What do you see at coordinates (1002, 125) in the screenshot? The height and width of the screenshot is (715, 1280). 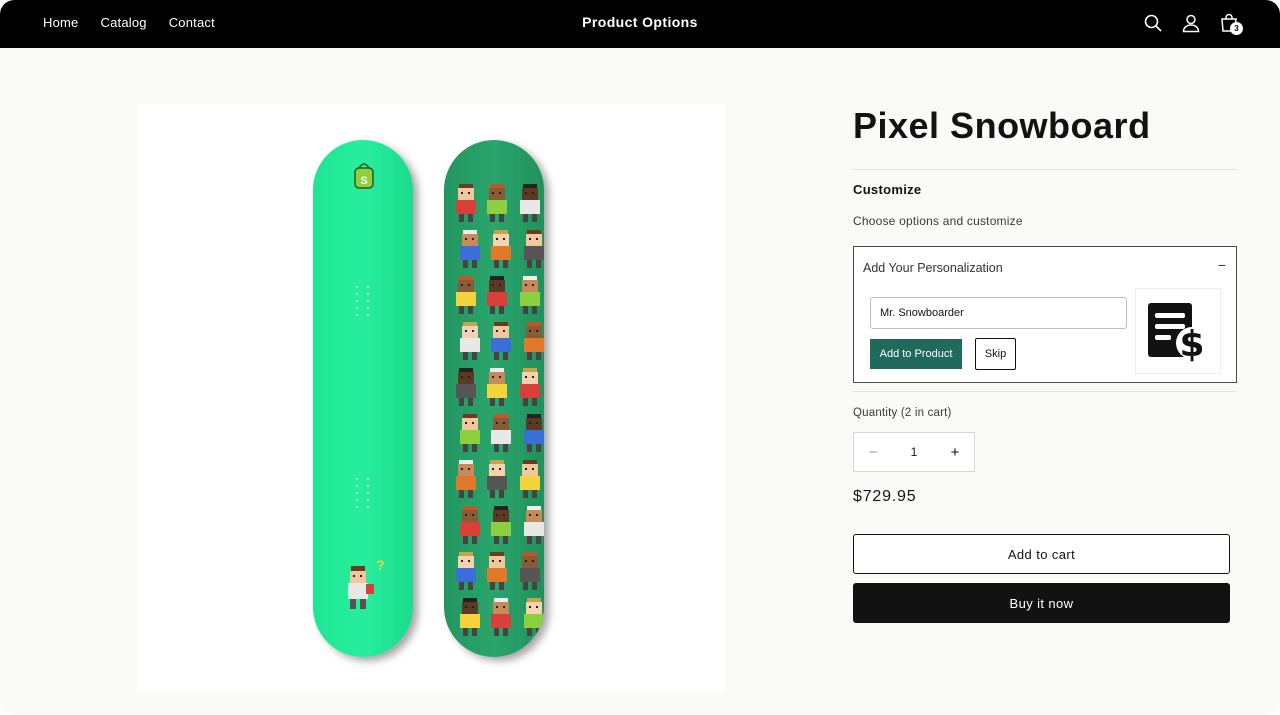 I see `product-title: Pixel Snowboard` at bounding box center [1002, 125].